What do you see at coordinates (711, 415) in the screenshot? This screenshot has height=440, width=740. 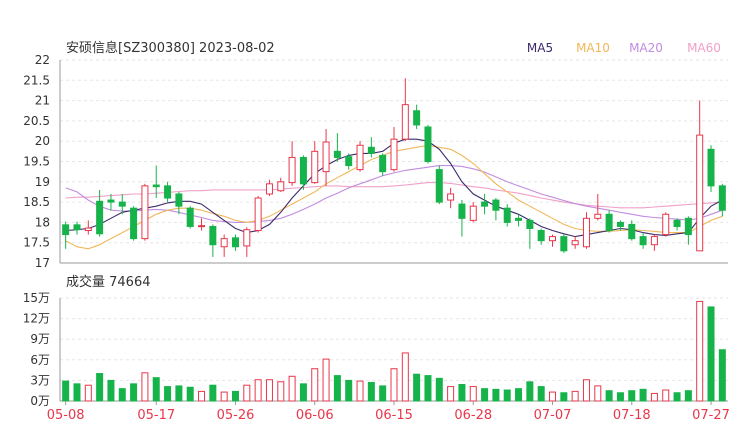 I see `date-tick-label: 07-27` at bounding box center [711, 415].